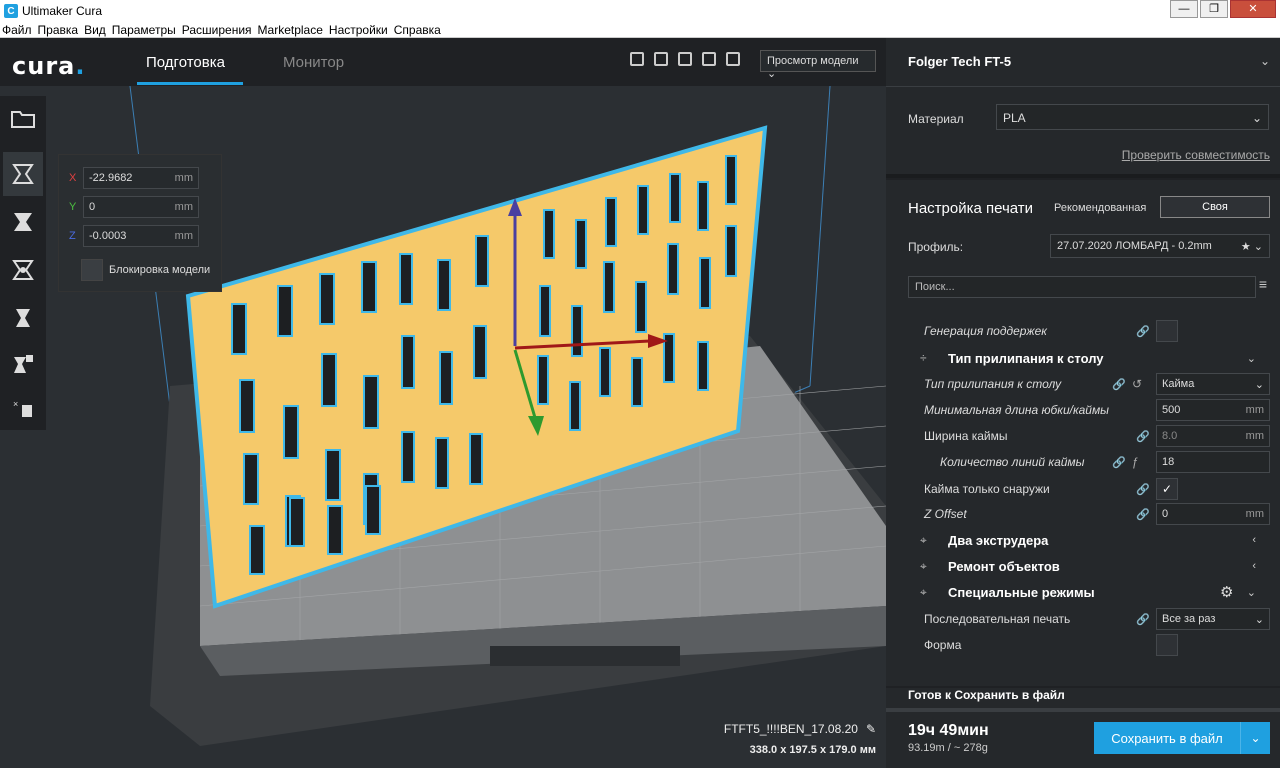 This screenshot has width=1280, height=768. I want to click on per-model-settings-button, so click(23, 364).